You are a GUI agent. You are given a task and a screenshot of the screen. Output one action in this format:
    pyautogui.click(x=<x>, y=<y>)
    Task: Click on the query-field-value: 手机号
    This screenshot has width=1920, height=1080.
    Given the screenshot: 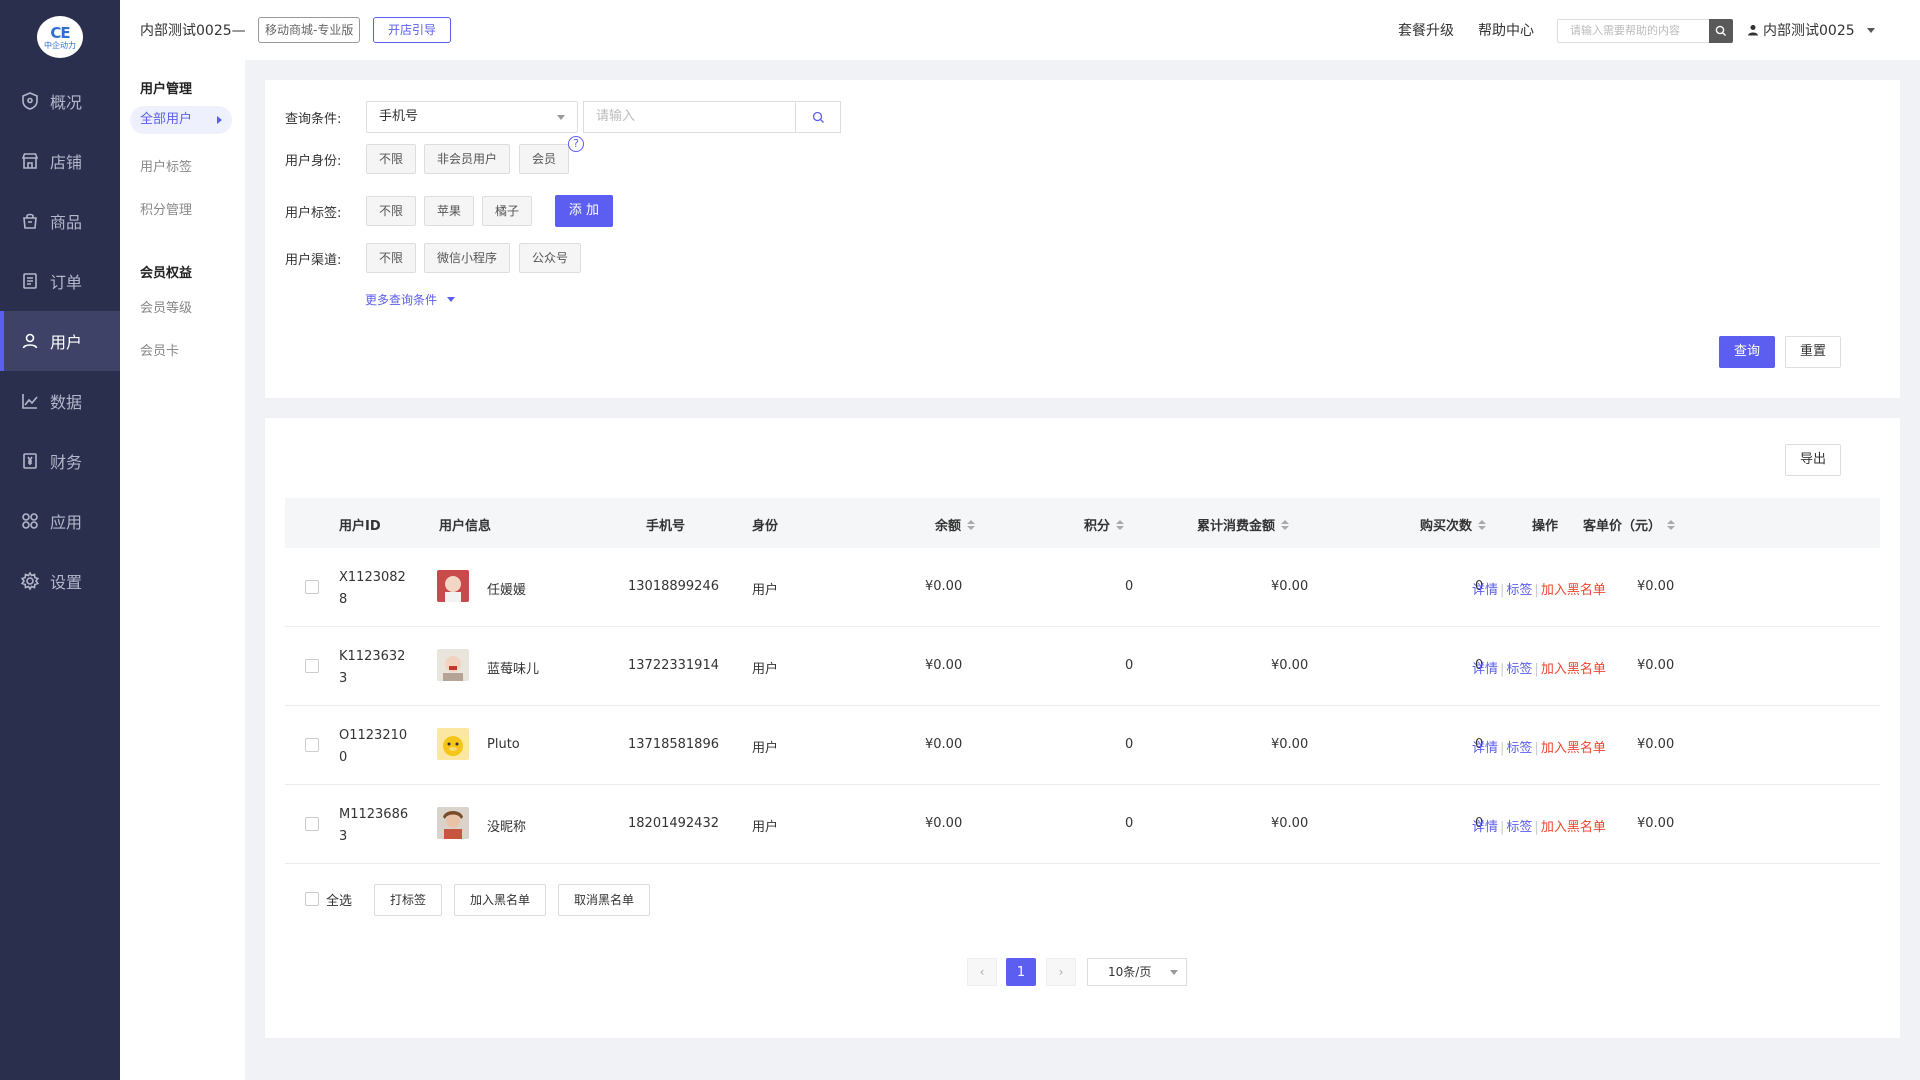 What is the action you would take?
    pyautogui.click(x=399, y=116)
    